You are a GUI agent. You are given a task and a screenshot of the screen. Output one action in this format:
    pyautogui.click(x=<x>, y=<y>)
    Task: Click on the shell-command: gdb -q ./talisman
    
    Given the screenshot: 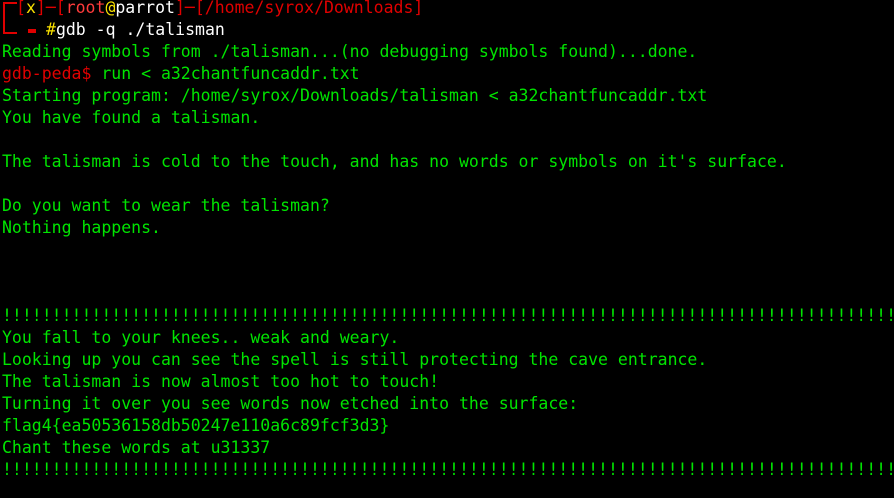 What is the action you would take?
    pyautogui.click(x=140, y=29)
    